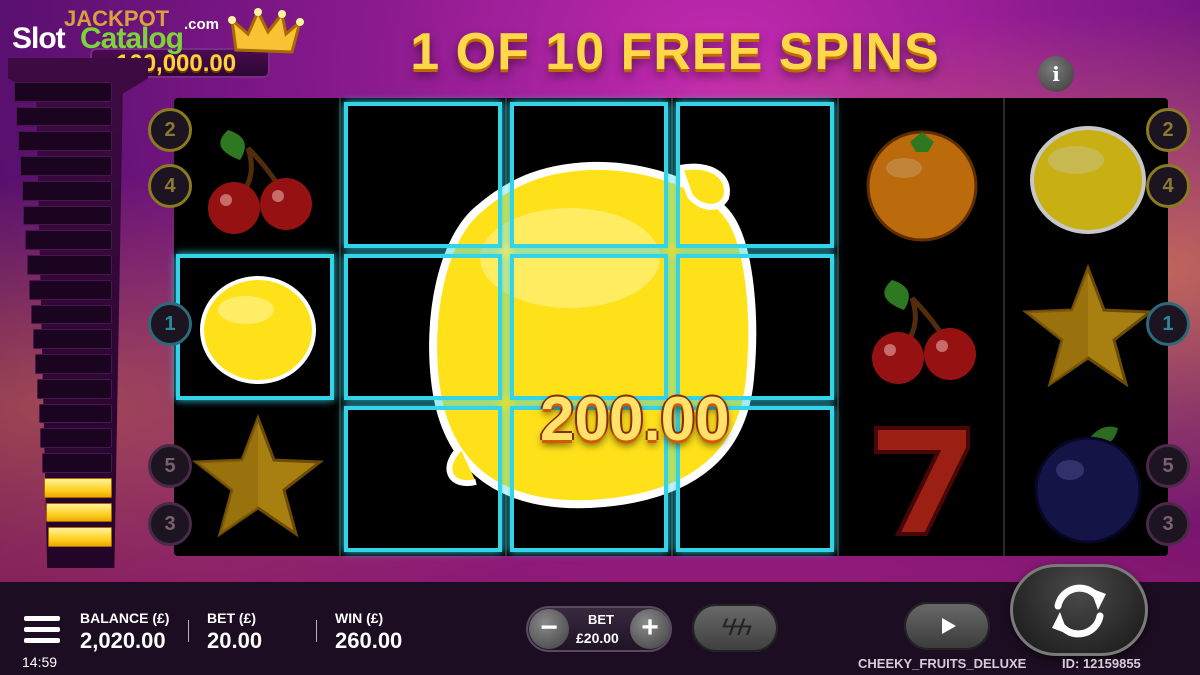 The width and height of the screenshot is (1200, 675). I want to click on payline-left-badge: 3, so click(170, 524).